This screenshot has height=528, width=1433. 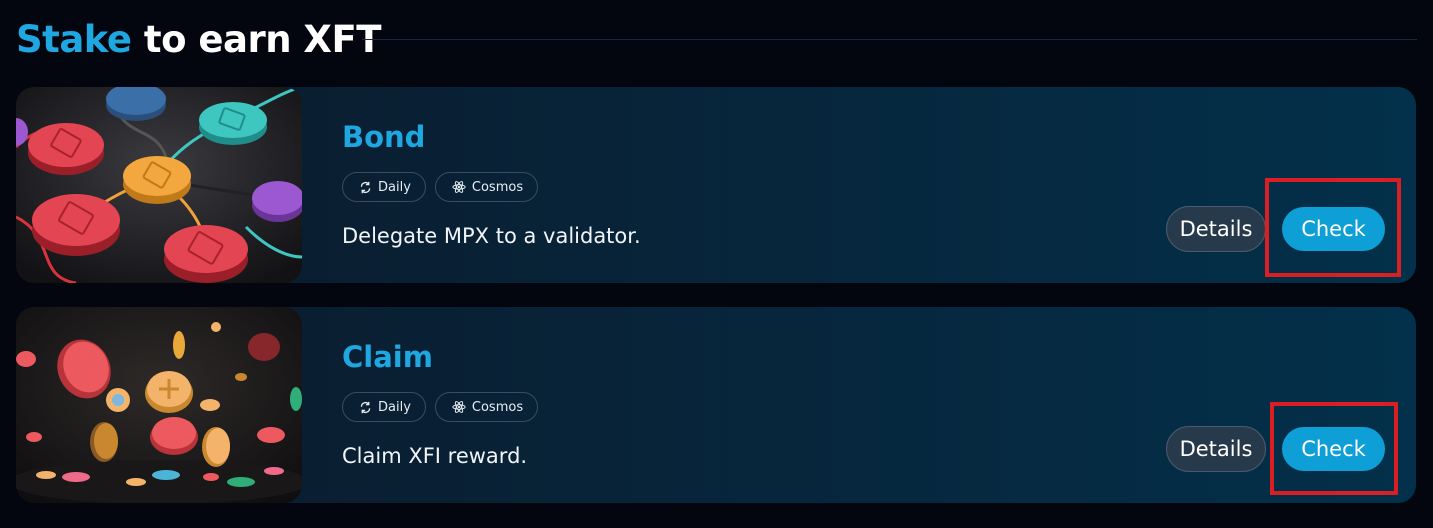 I want to click on section-heading: Stake to earn XFT, so click(x=198, y=40).